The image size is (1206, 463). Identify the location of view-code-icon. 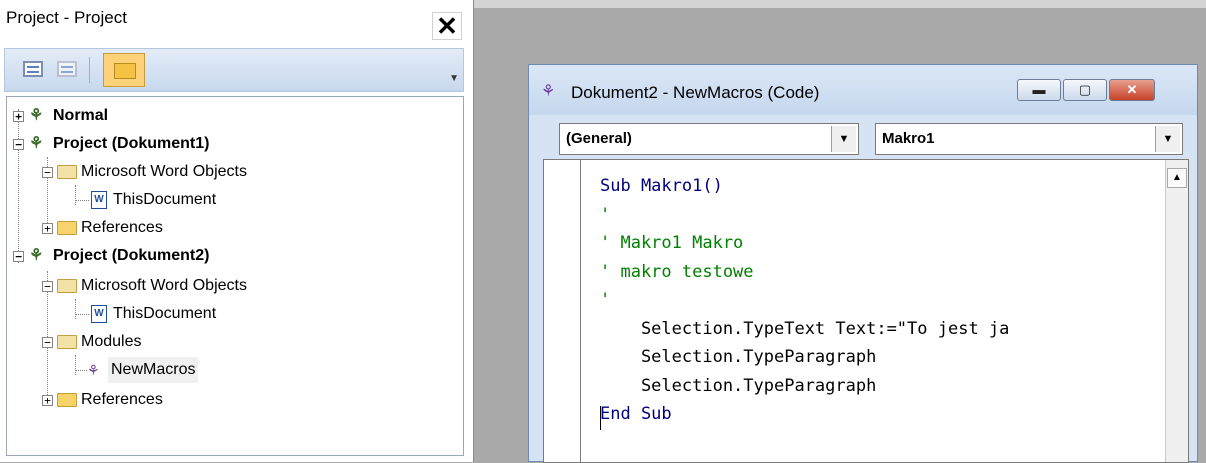
(33, 69).